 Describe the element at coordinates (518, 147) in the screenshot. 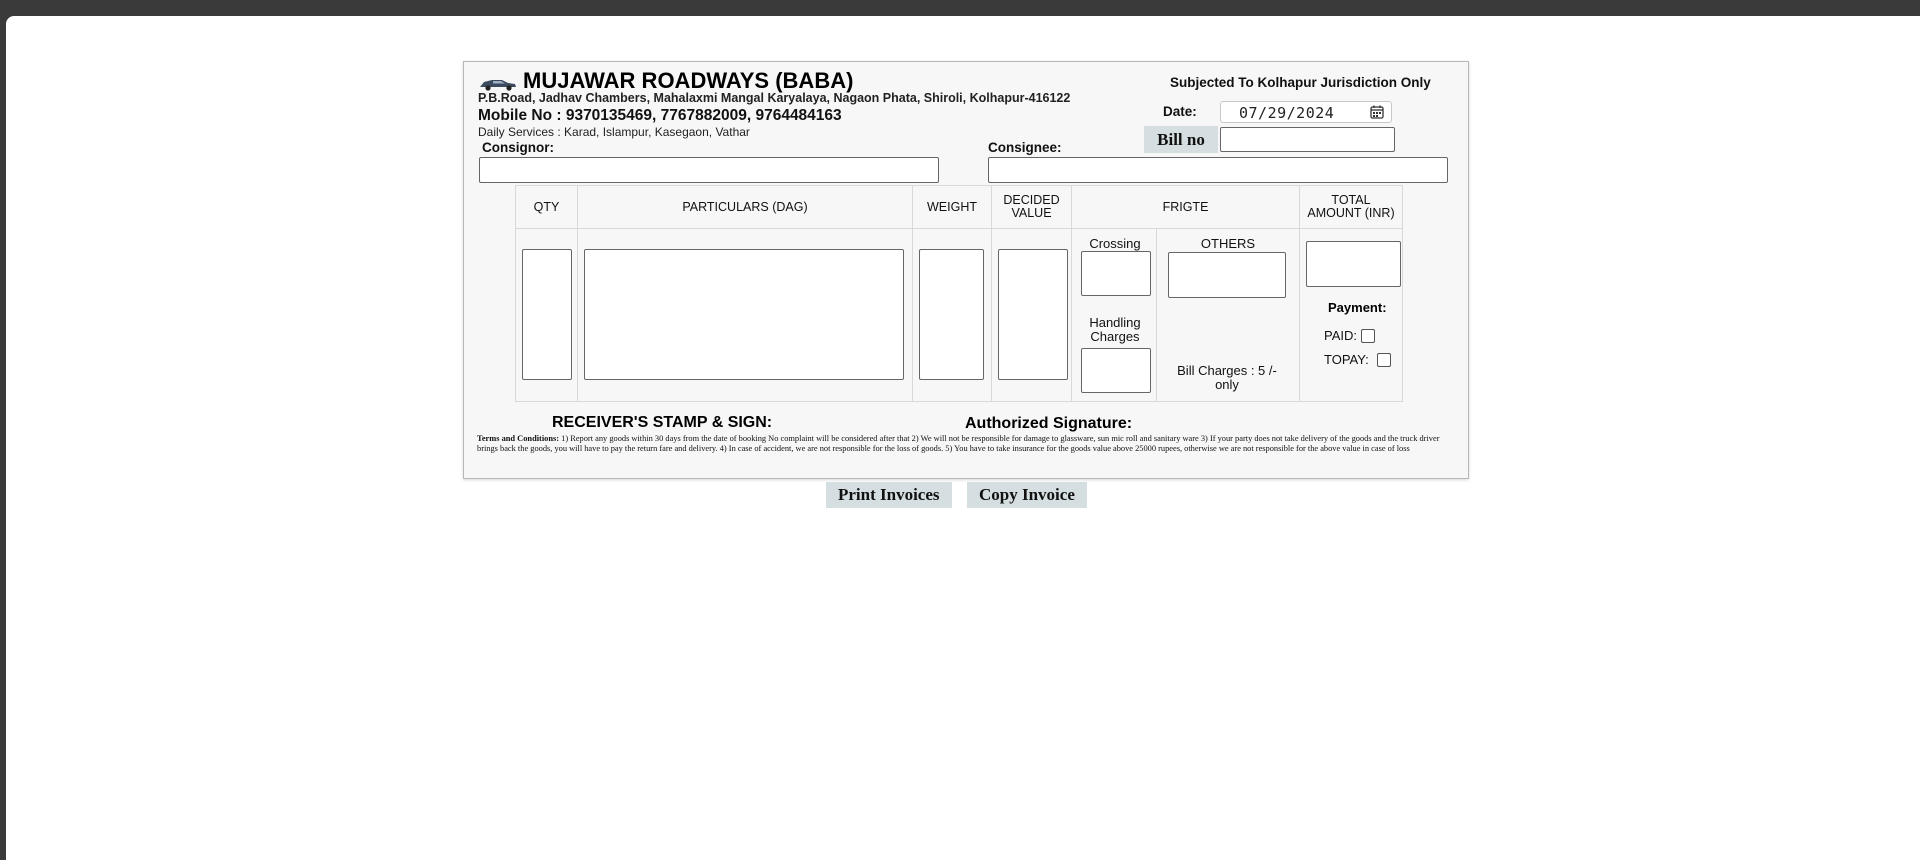

I see `consignor-label: Consignor:` at that location.